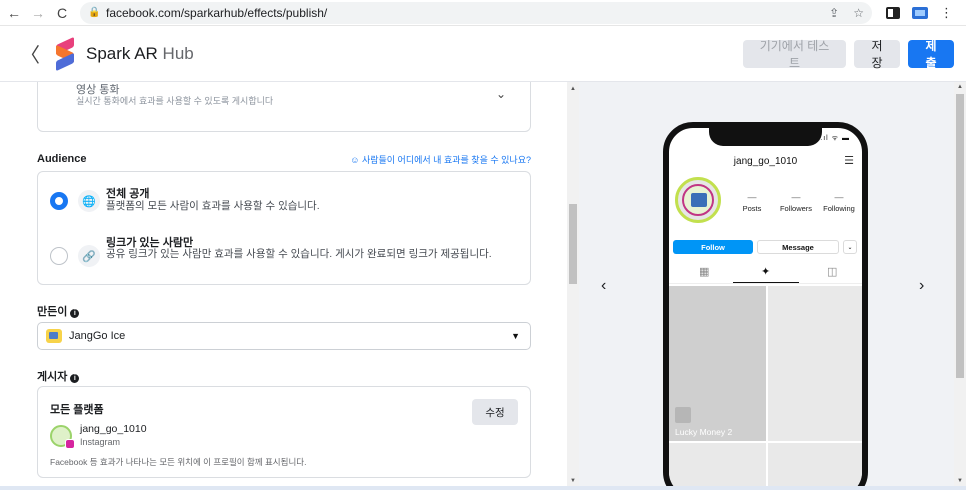 The image size is (966, 490). Describe the element at coordinates (515, 336) in the screenshot. I see `dropdown-caret-icon: ▼` at that location.